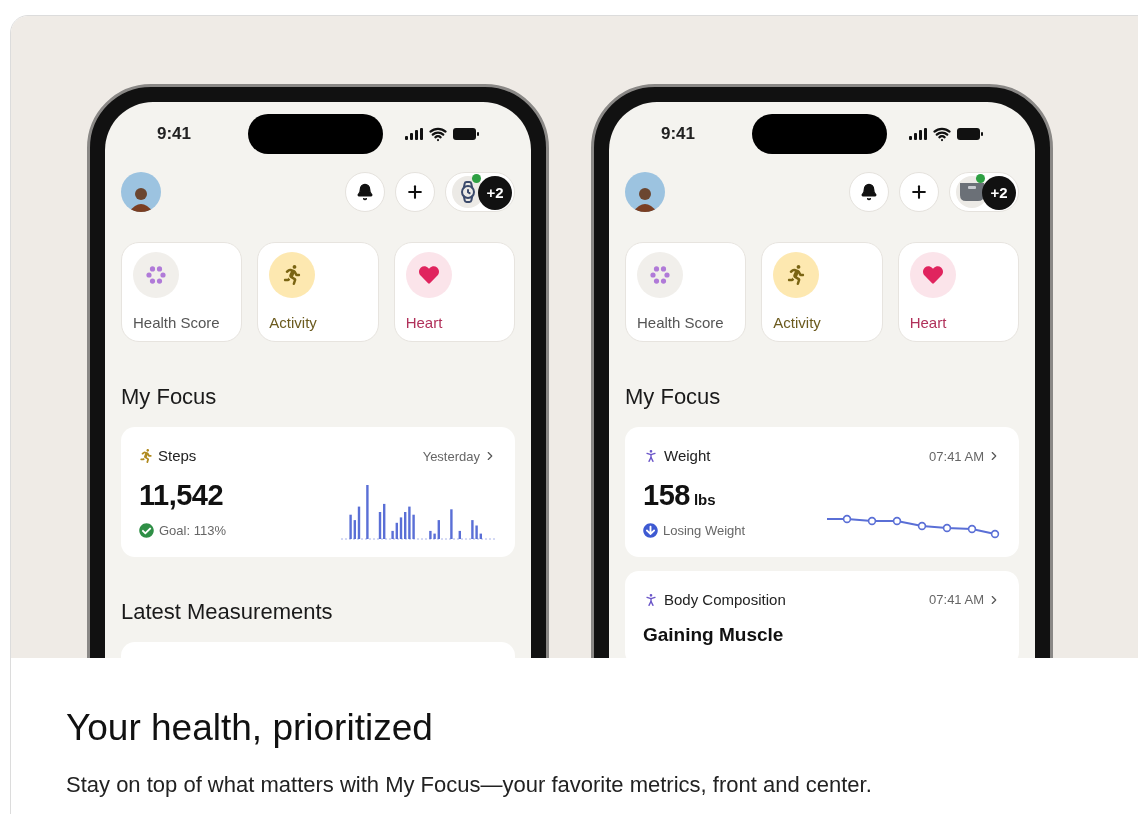 Image resolution: width=1138 pixels, height=814 pixels. What do you see at coordinates (822, 492) in the screenshot?
I see `focus-card: Weight 07:41 AM 158 lbs Losing Weight` at bounding box center [822, 492].